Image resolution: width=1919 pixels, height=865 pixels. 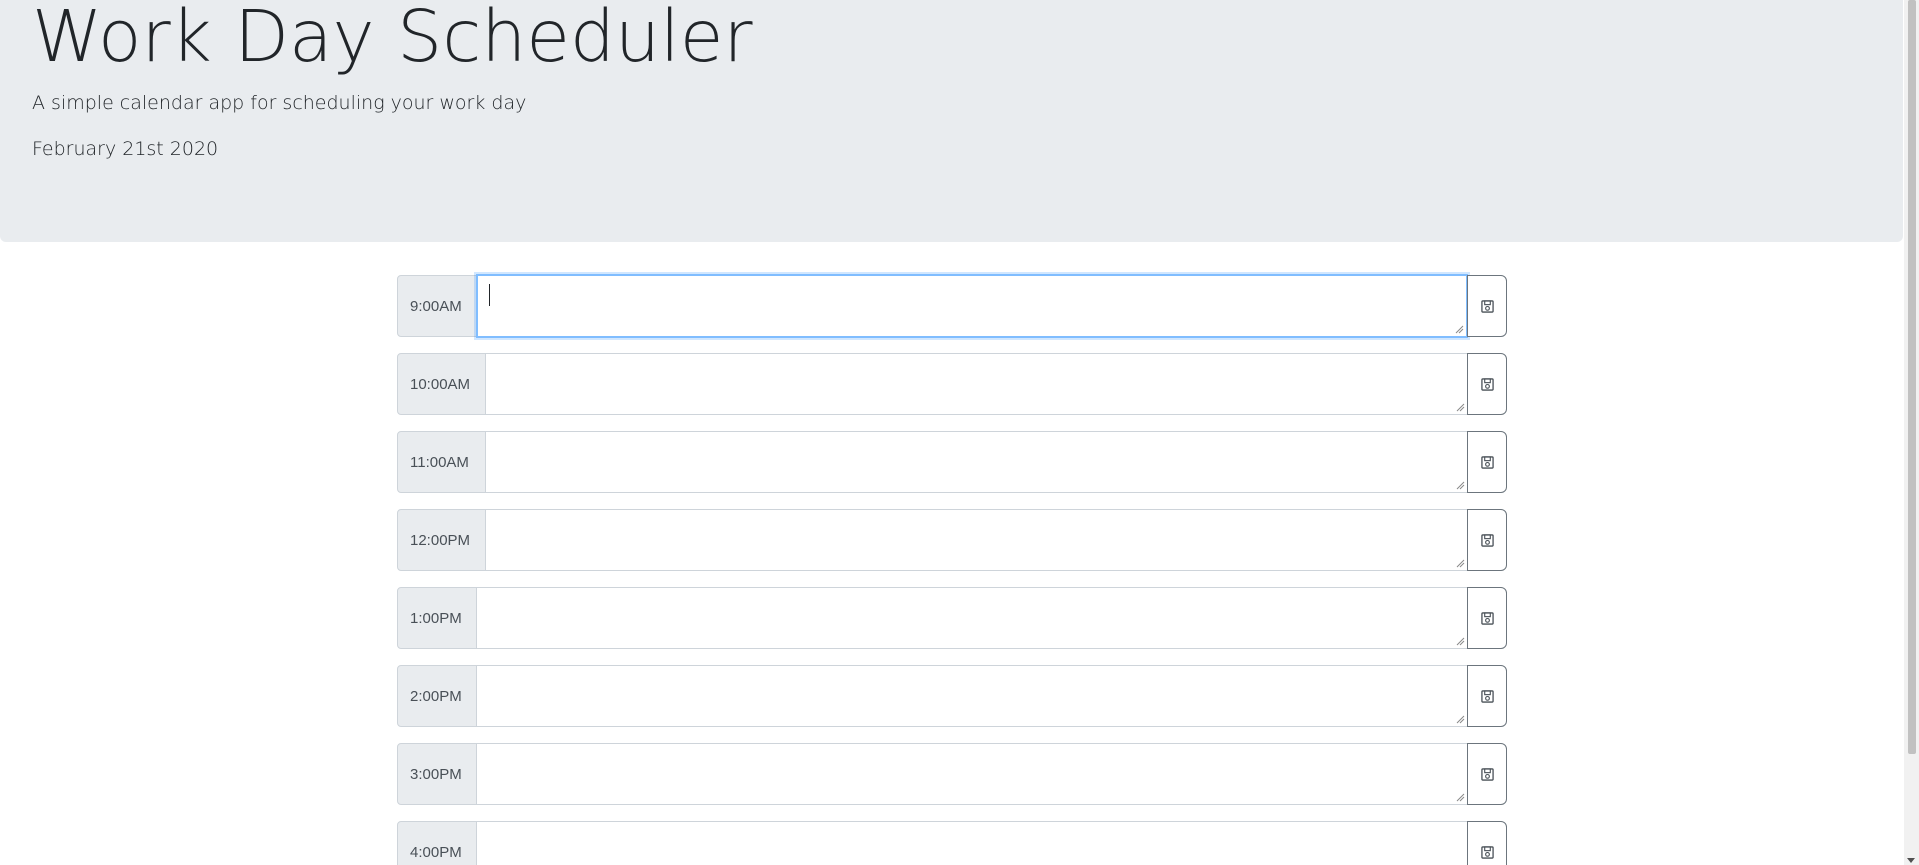 I want to click on time-block-row: 12:00PM, so click(x=952, y=540).